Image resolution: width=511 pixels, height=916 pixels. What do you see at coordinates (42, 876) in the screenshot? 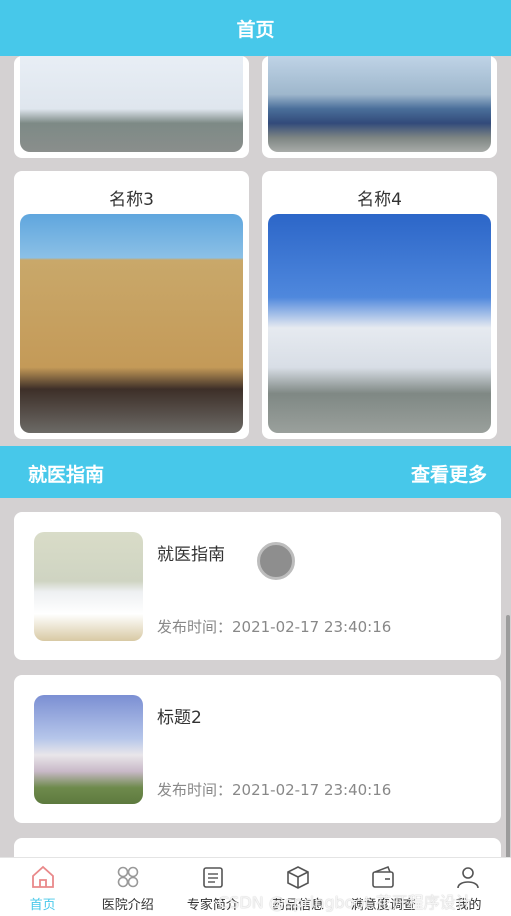
I see `home-icon` at bounding box center [42, 876].